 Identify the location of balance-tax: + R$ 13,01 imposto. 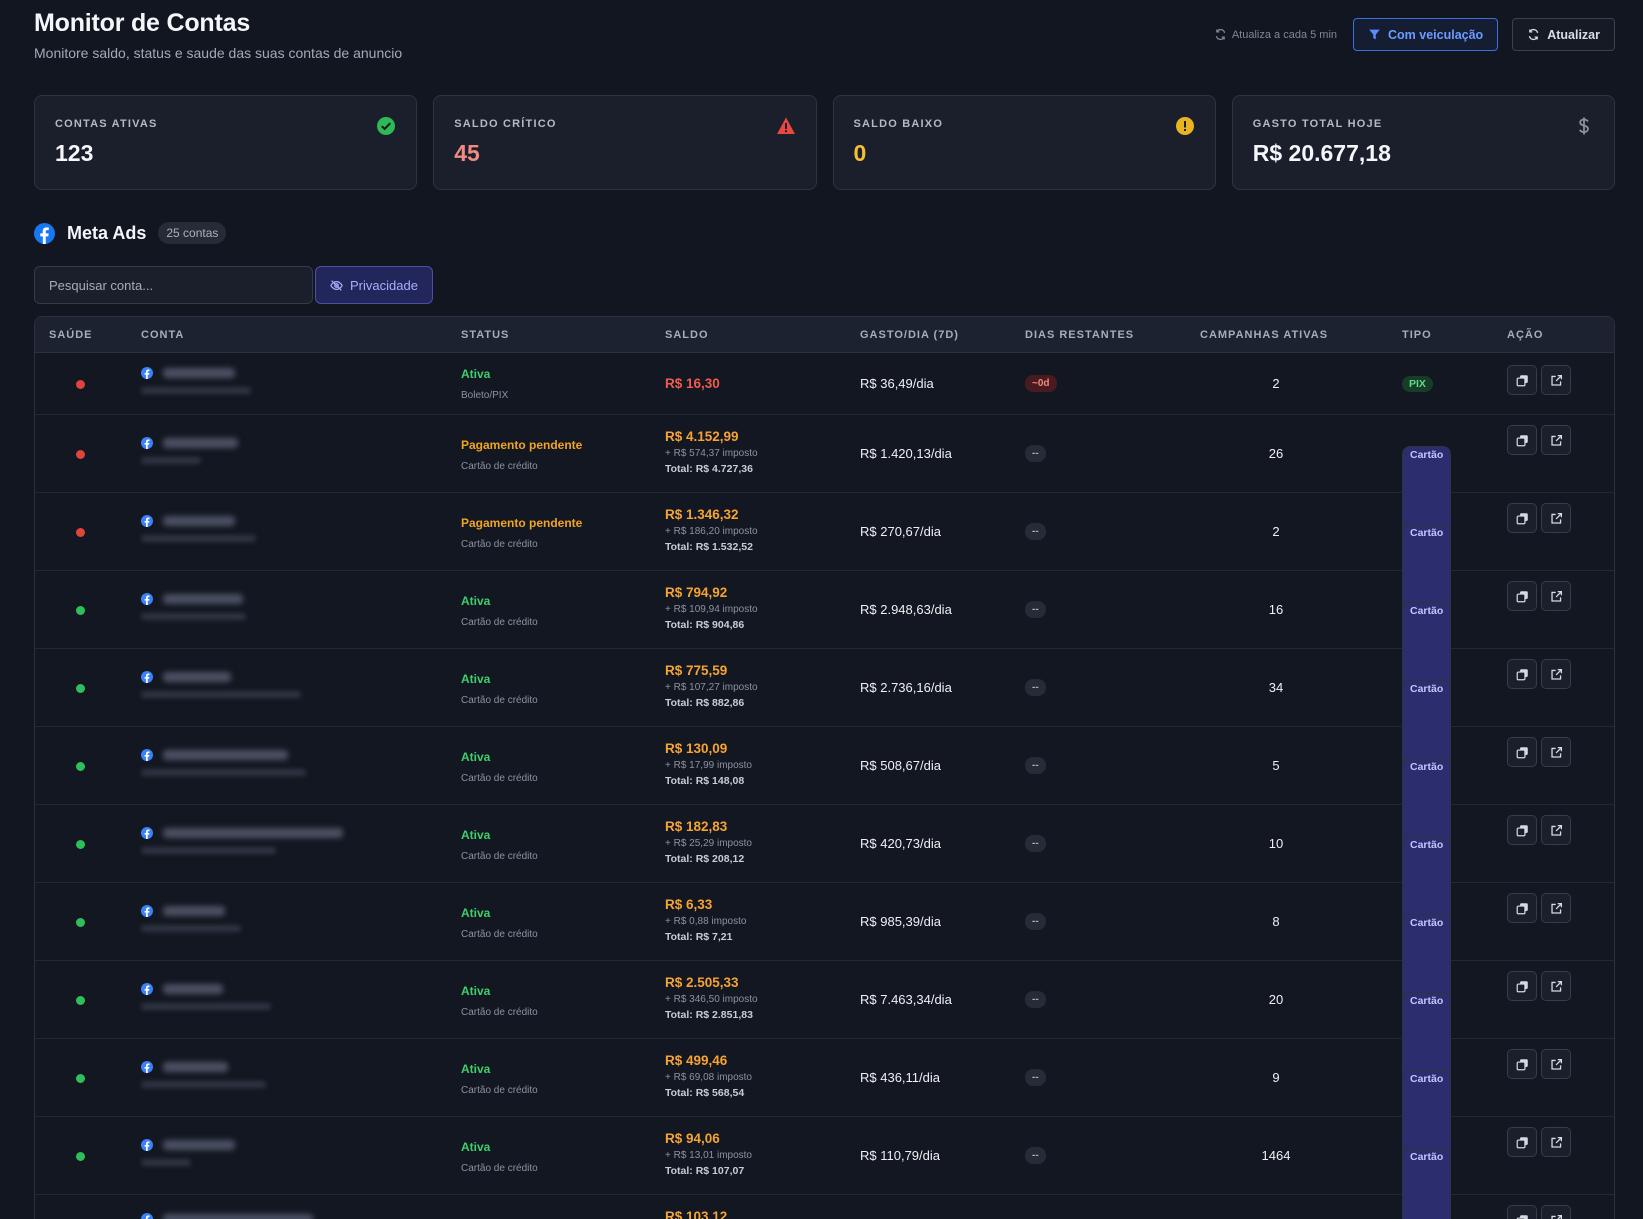
(708, 1155).